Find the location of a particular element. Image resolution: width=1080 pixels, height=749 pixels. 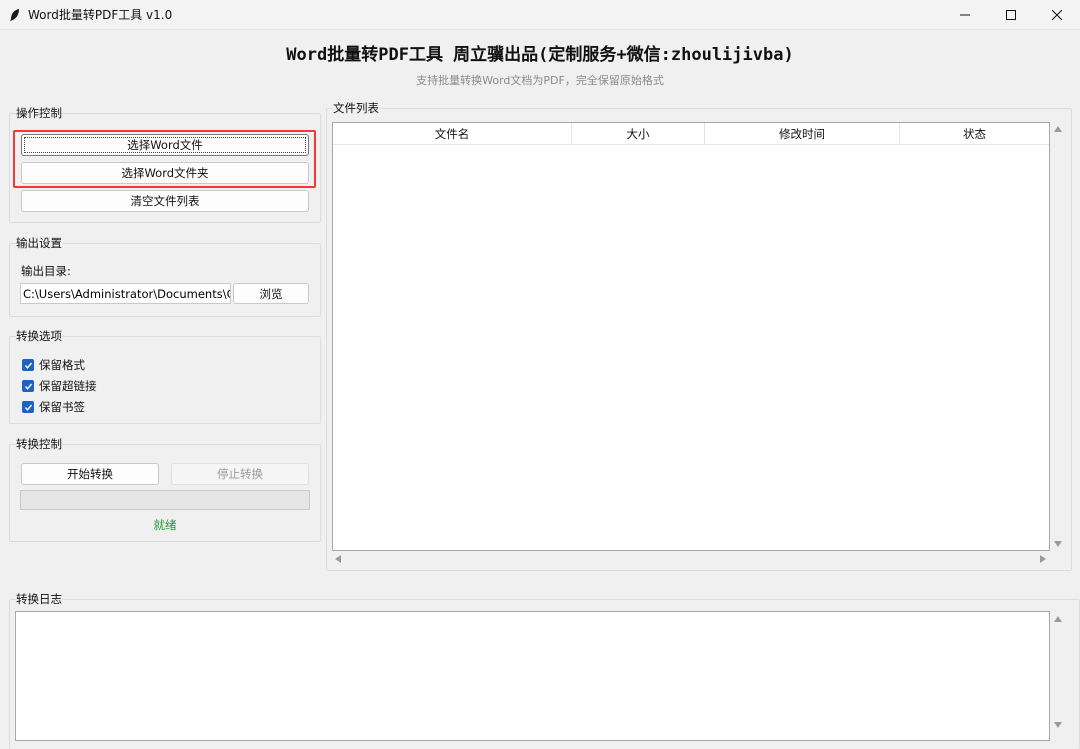

start-conversion-button: 开始转换 is located at coordinates (90, 474).